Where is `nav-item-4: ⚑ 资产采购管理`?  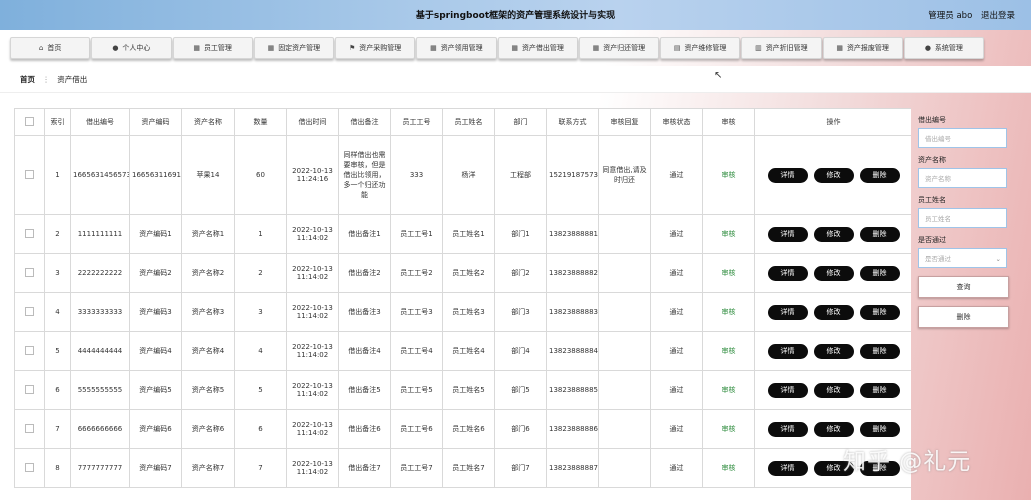
nav-item-4: ⚑ 资产采购管理 is located at coordinates (375, 48).